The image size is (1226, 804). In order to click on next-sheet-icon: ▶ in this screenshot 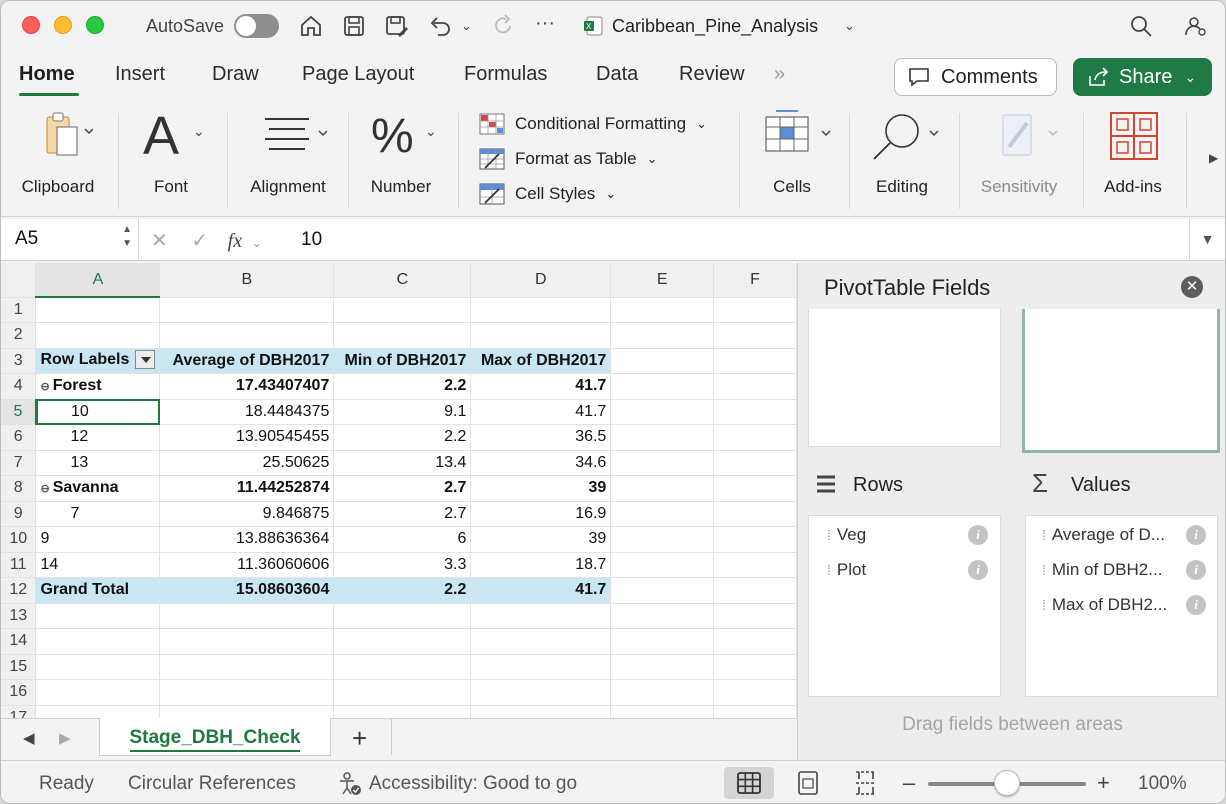, I will do `click(65, 738)`.